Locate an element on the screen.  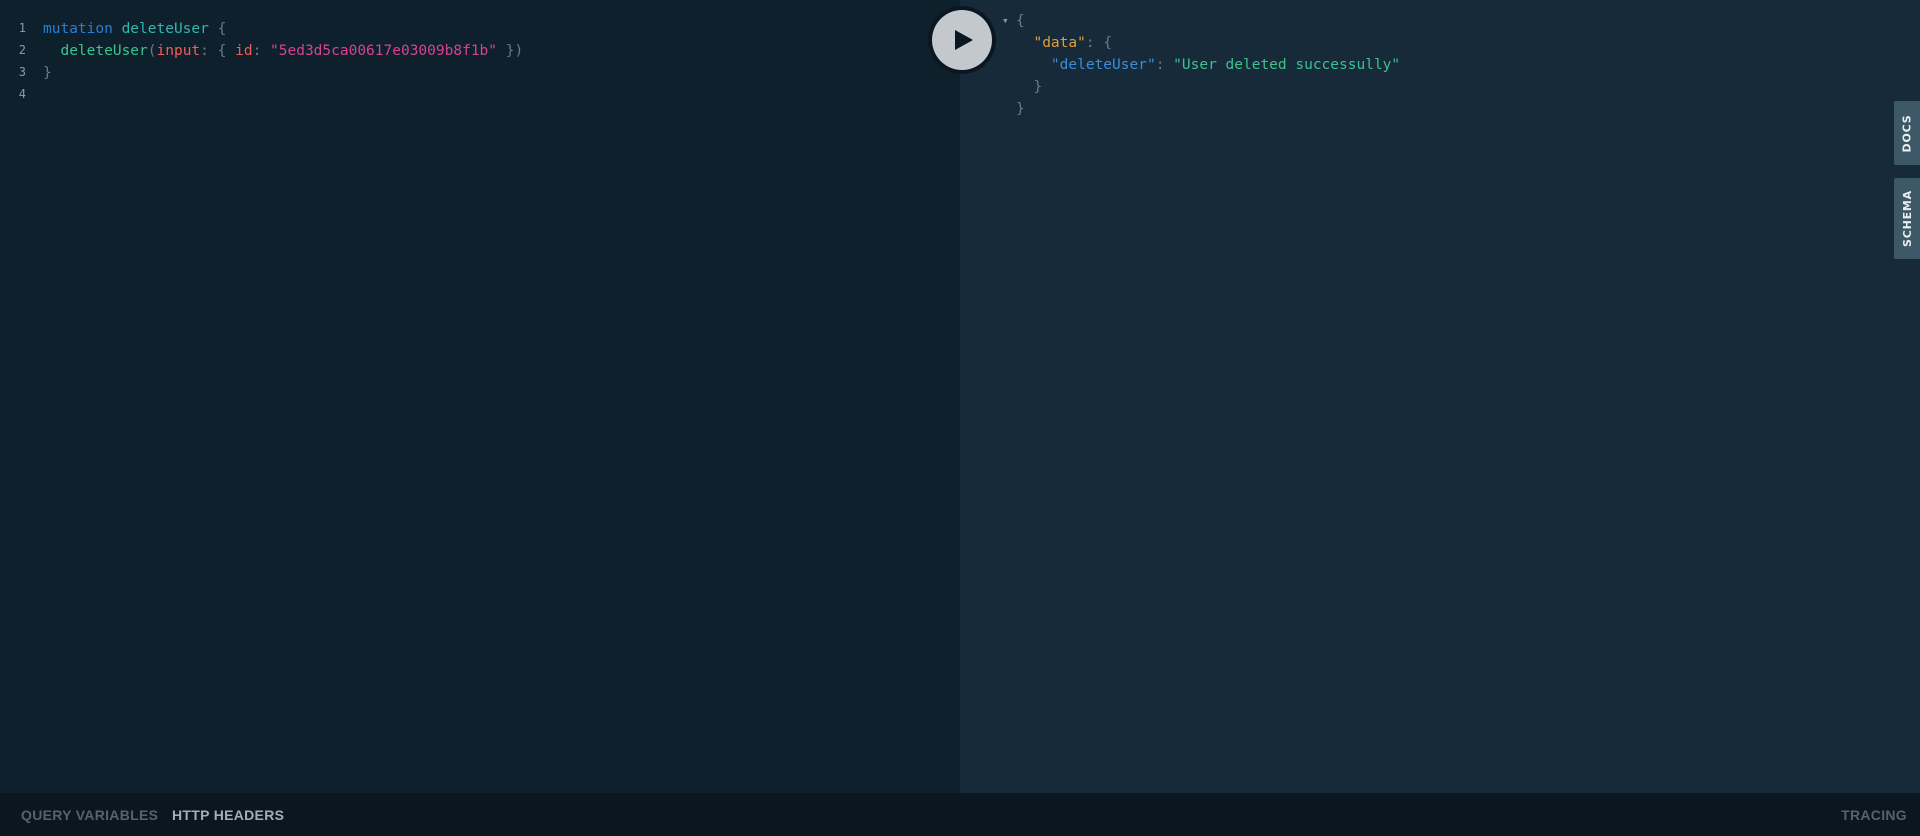
line-number: 3 is located at coordinates (22, 72).